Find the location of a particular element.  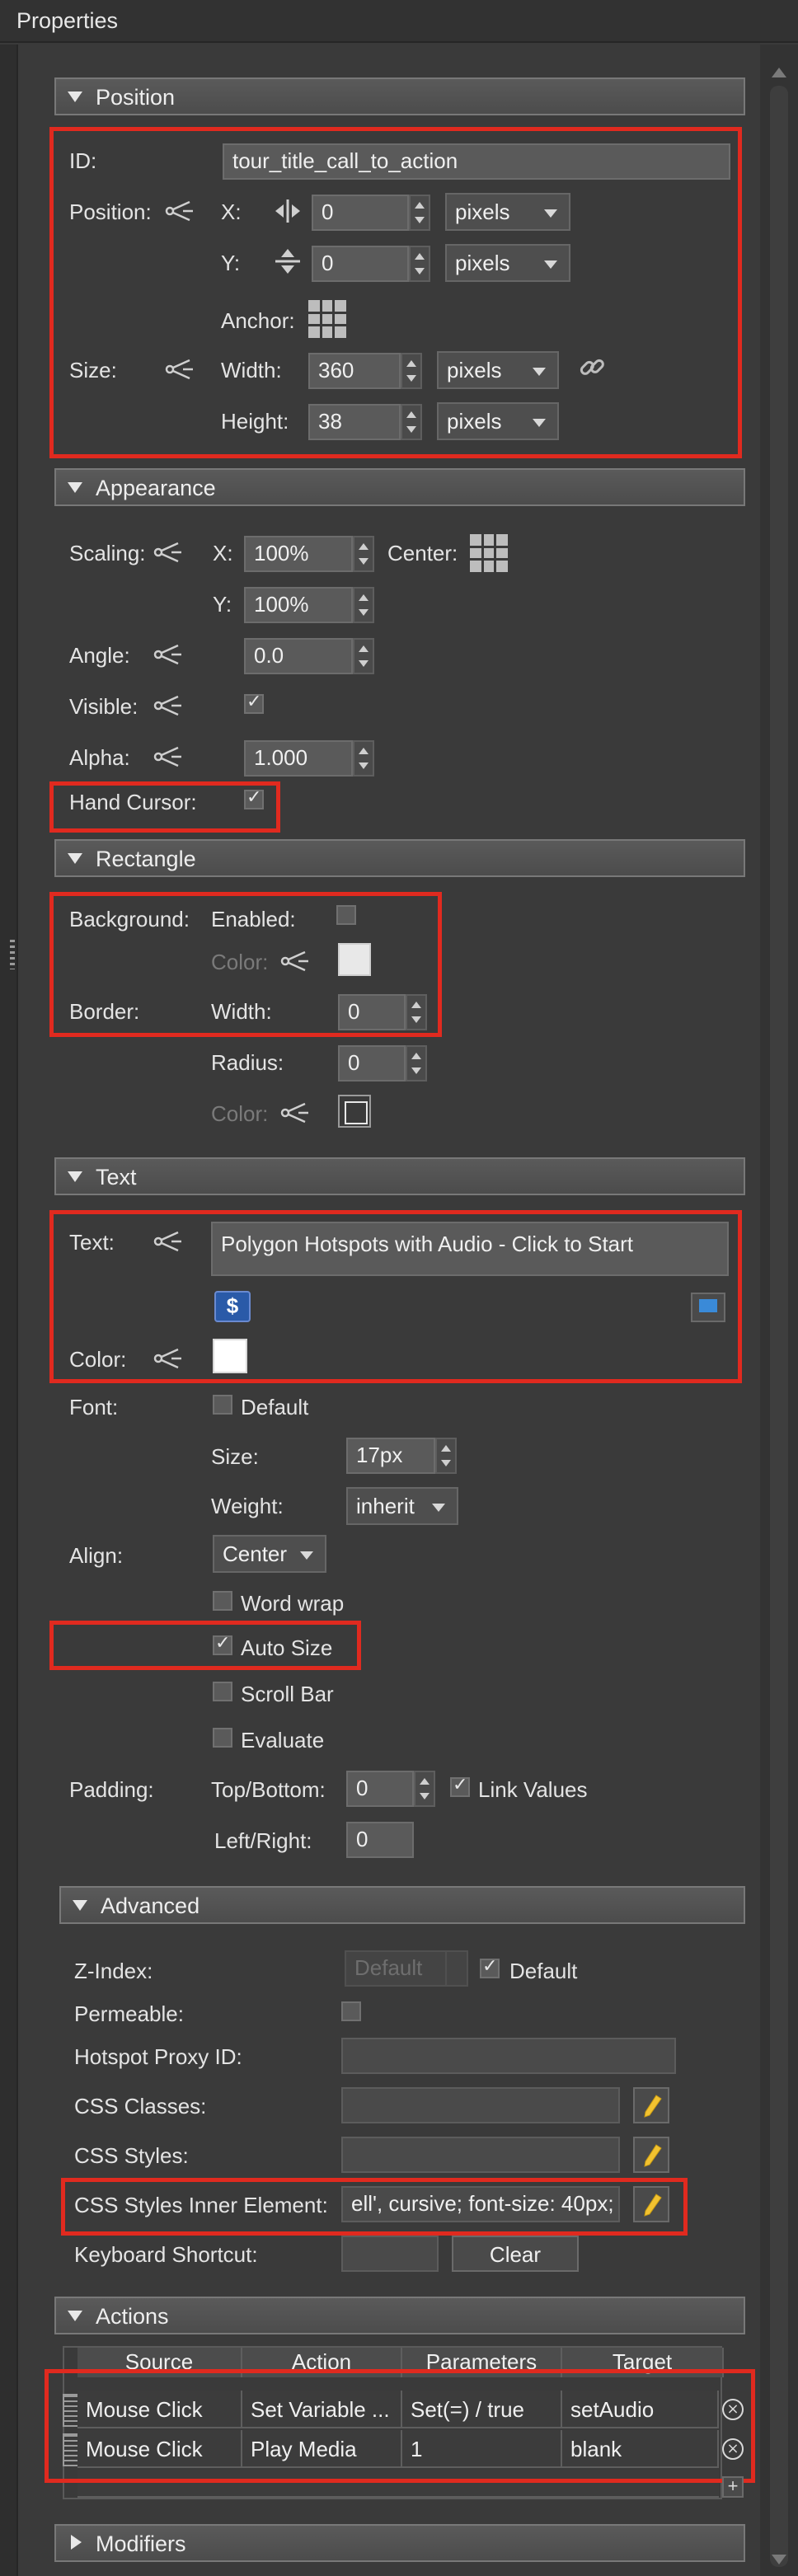

angle-input: 0.0 is located at coordinates (298, 656).